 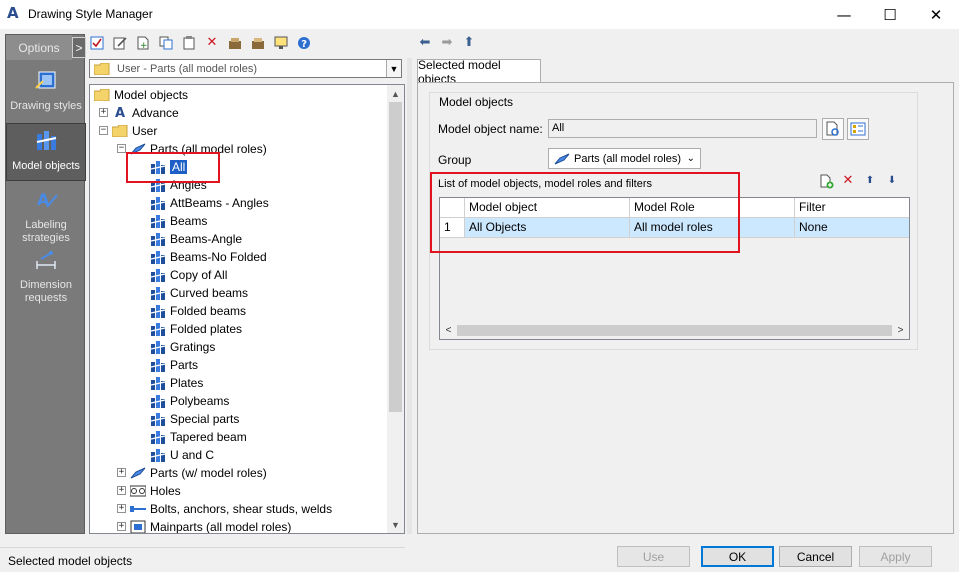 I want to click on tree-leaf: Beams, so click(x=178, y=221).